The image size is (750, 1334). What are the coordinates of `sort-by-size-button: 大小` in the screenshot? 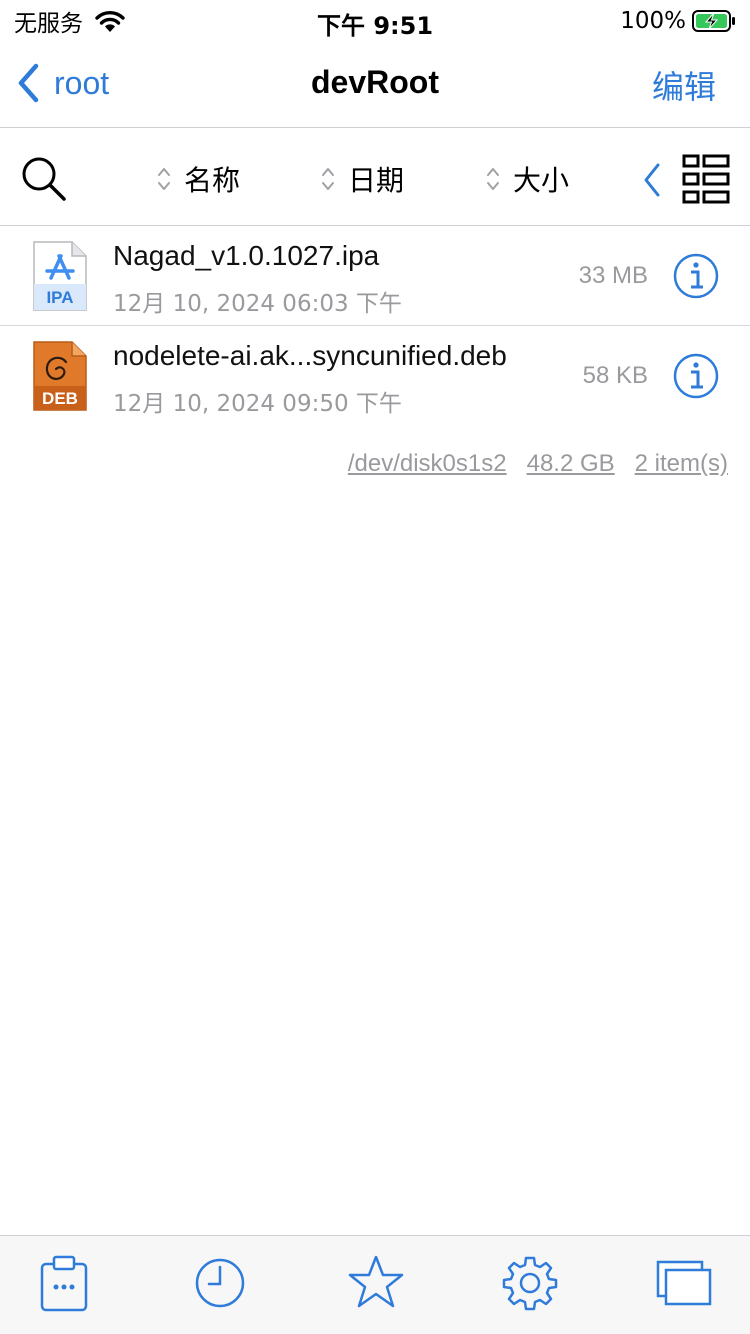 It's located at (527, 179).